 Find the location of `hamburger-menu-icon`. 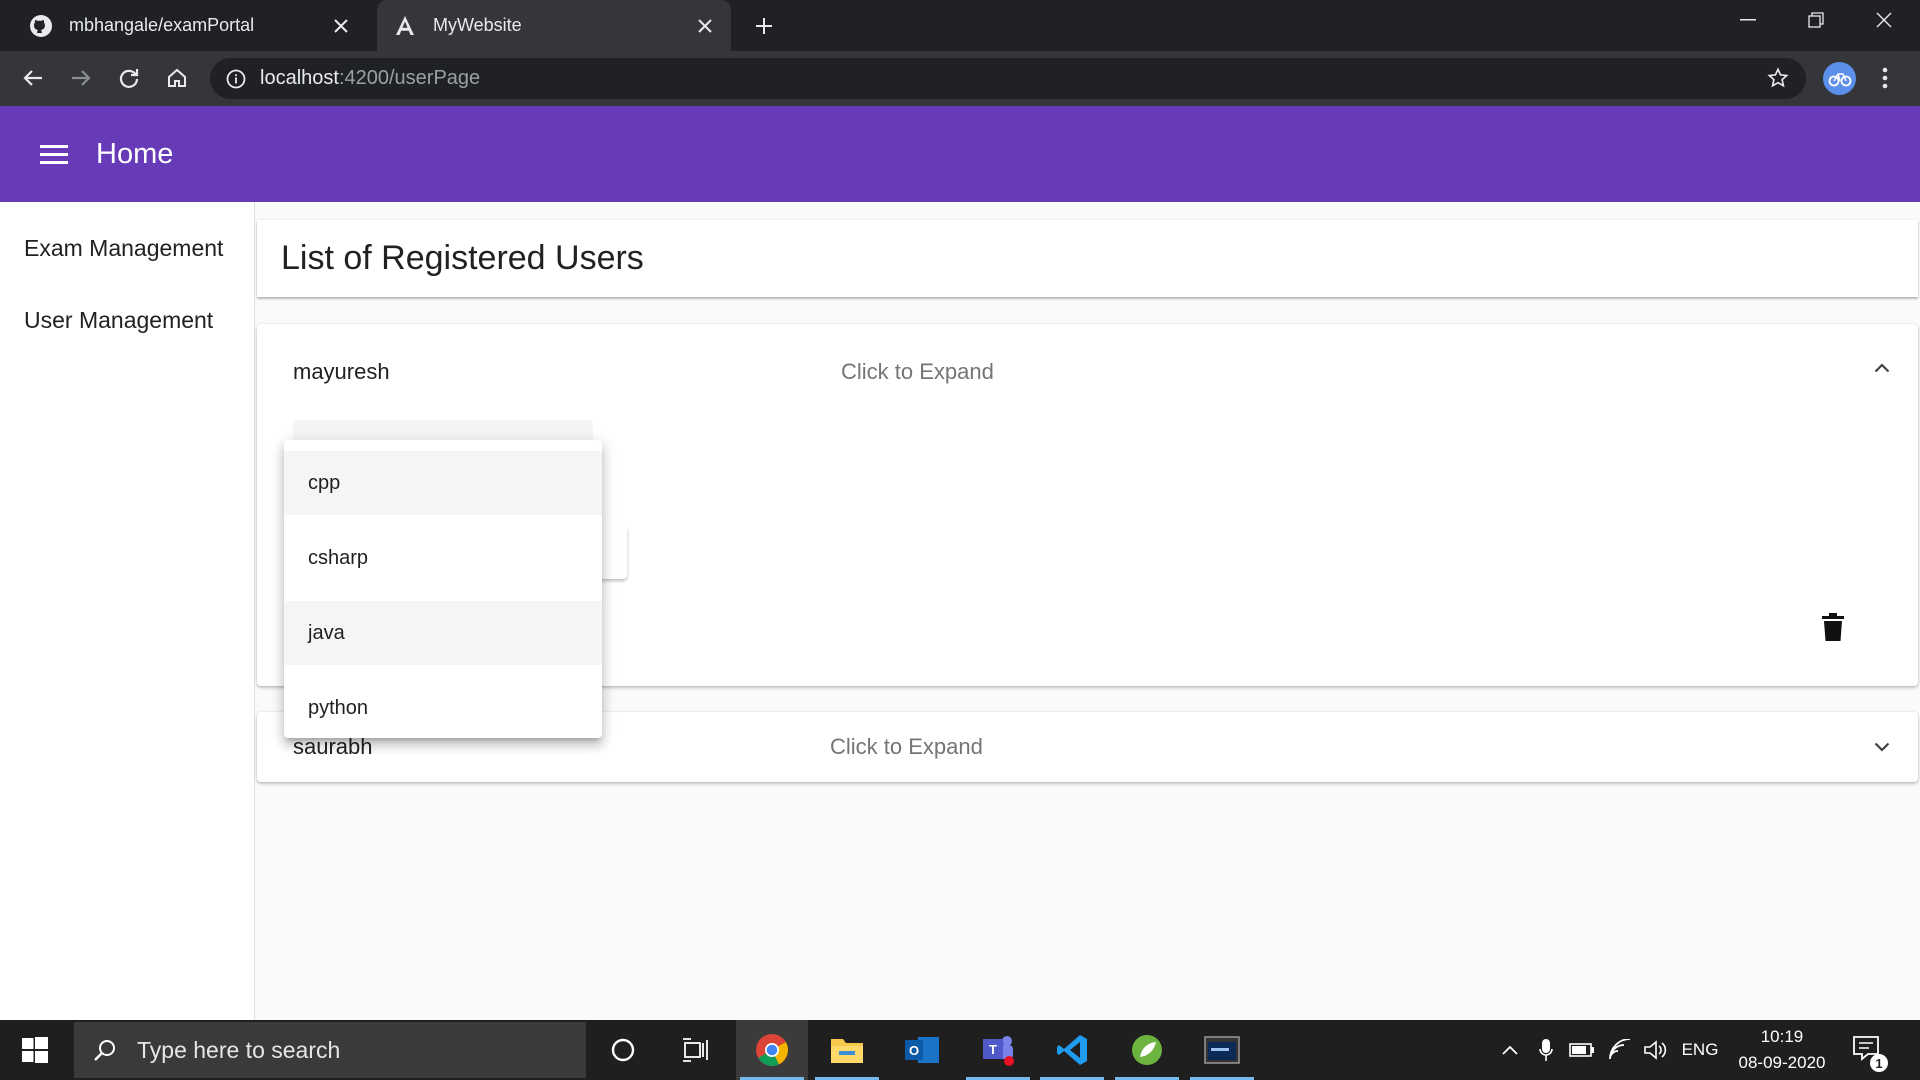

hamburger-menu-icon is located at coordinates (54, 154).